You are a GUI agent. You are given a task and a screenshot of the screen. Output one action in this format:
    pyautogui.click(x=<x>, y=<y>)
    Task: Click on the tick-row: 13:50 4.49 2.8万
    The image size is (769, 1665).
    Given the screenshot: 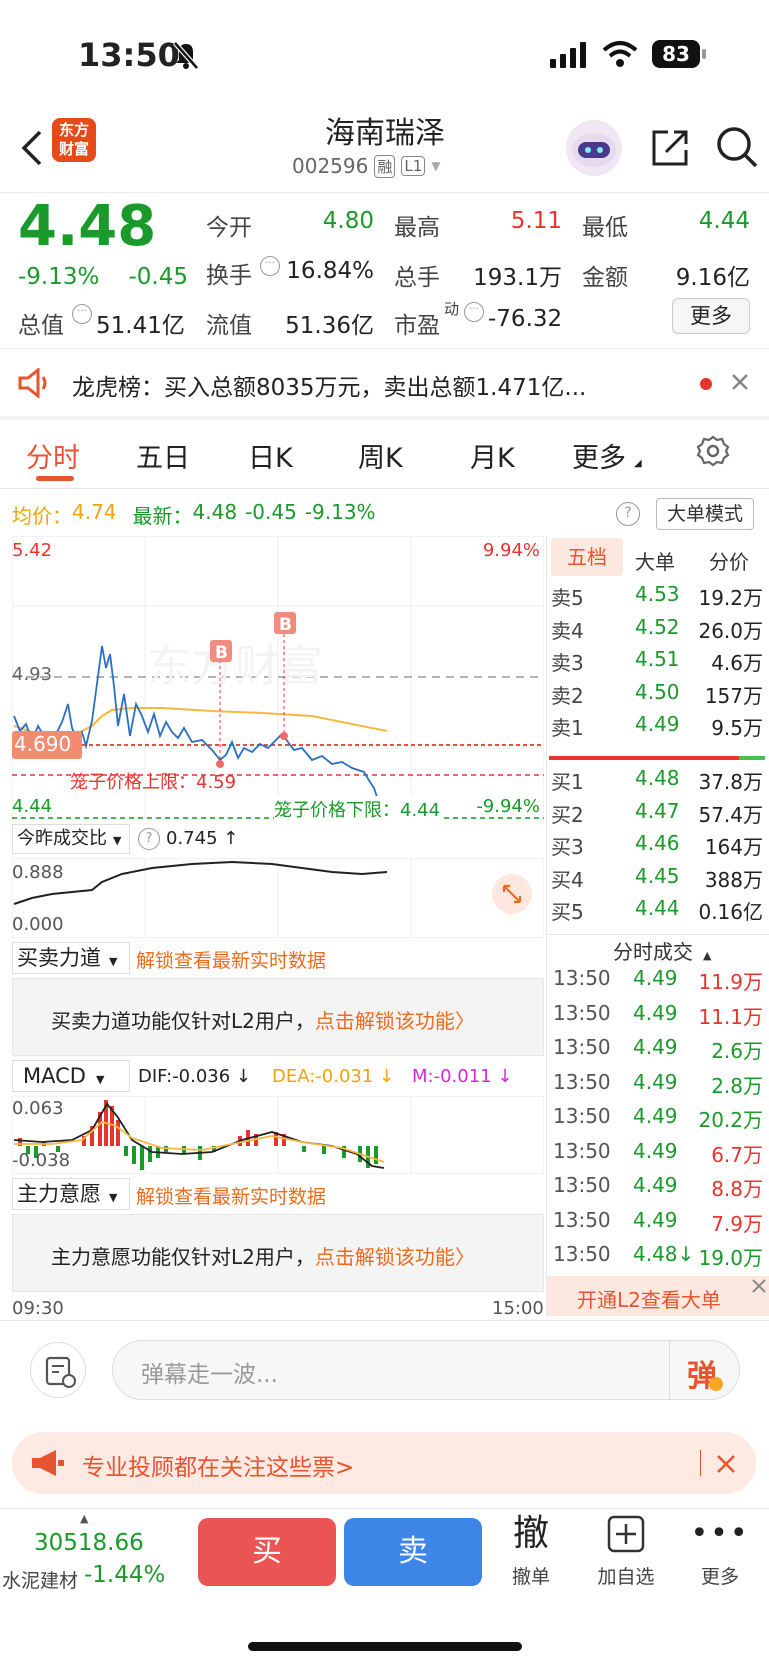 What is the action you would take?
    pyautogui.click(x=661, y=1087)
    